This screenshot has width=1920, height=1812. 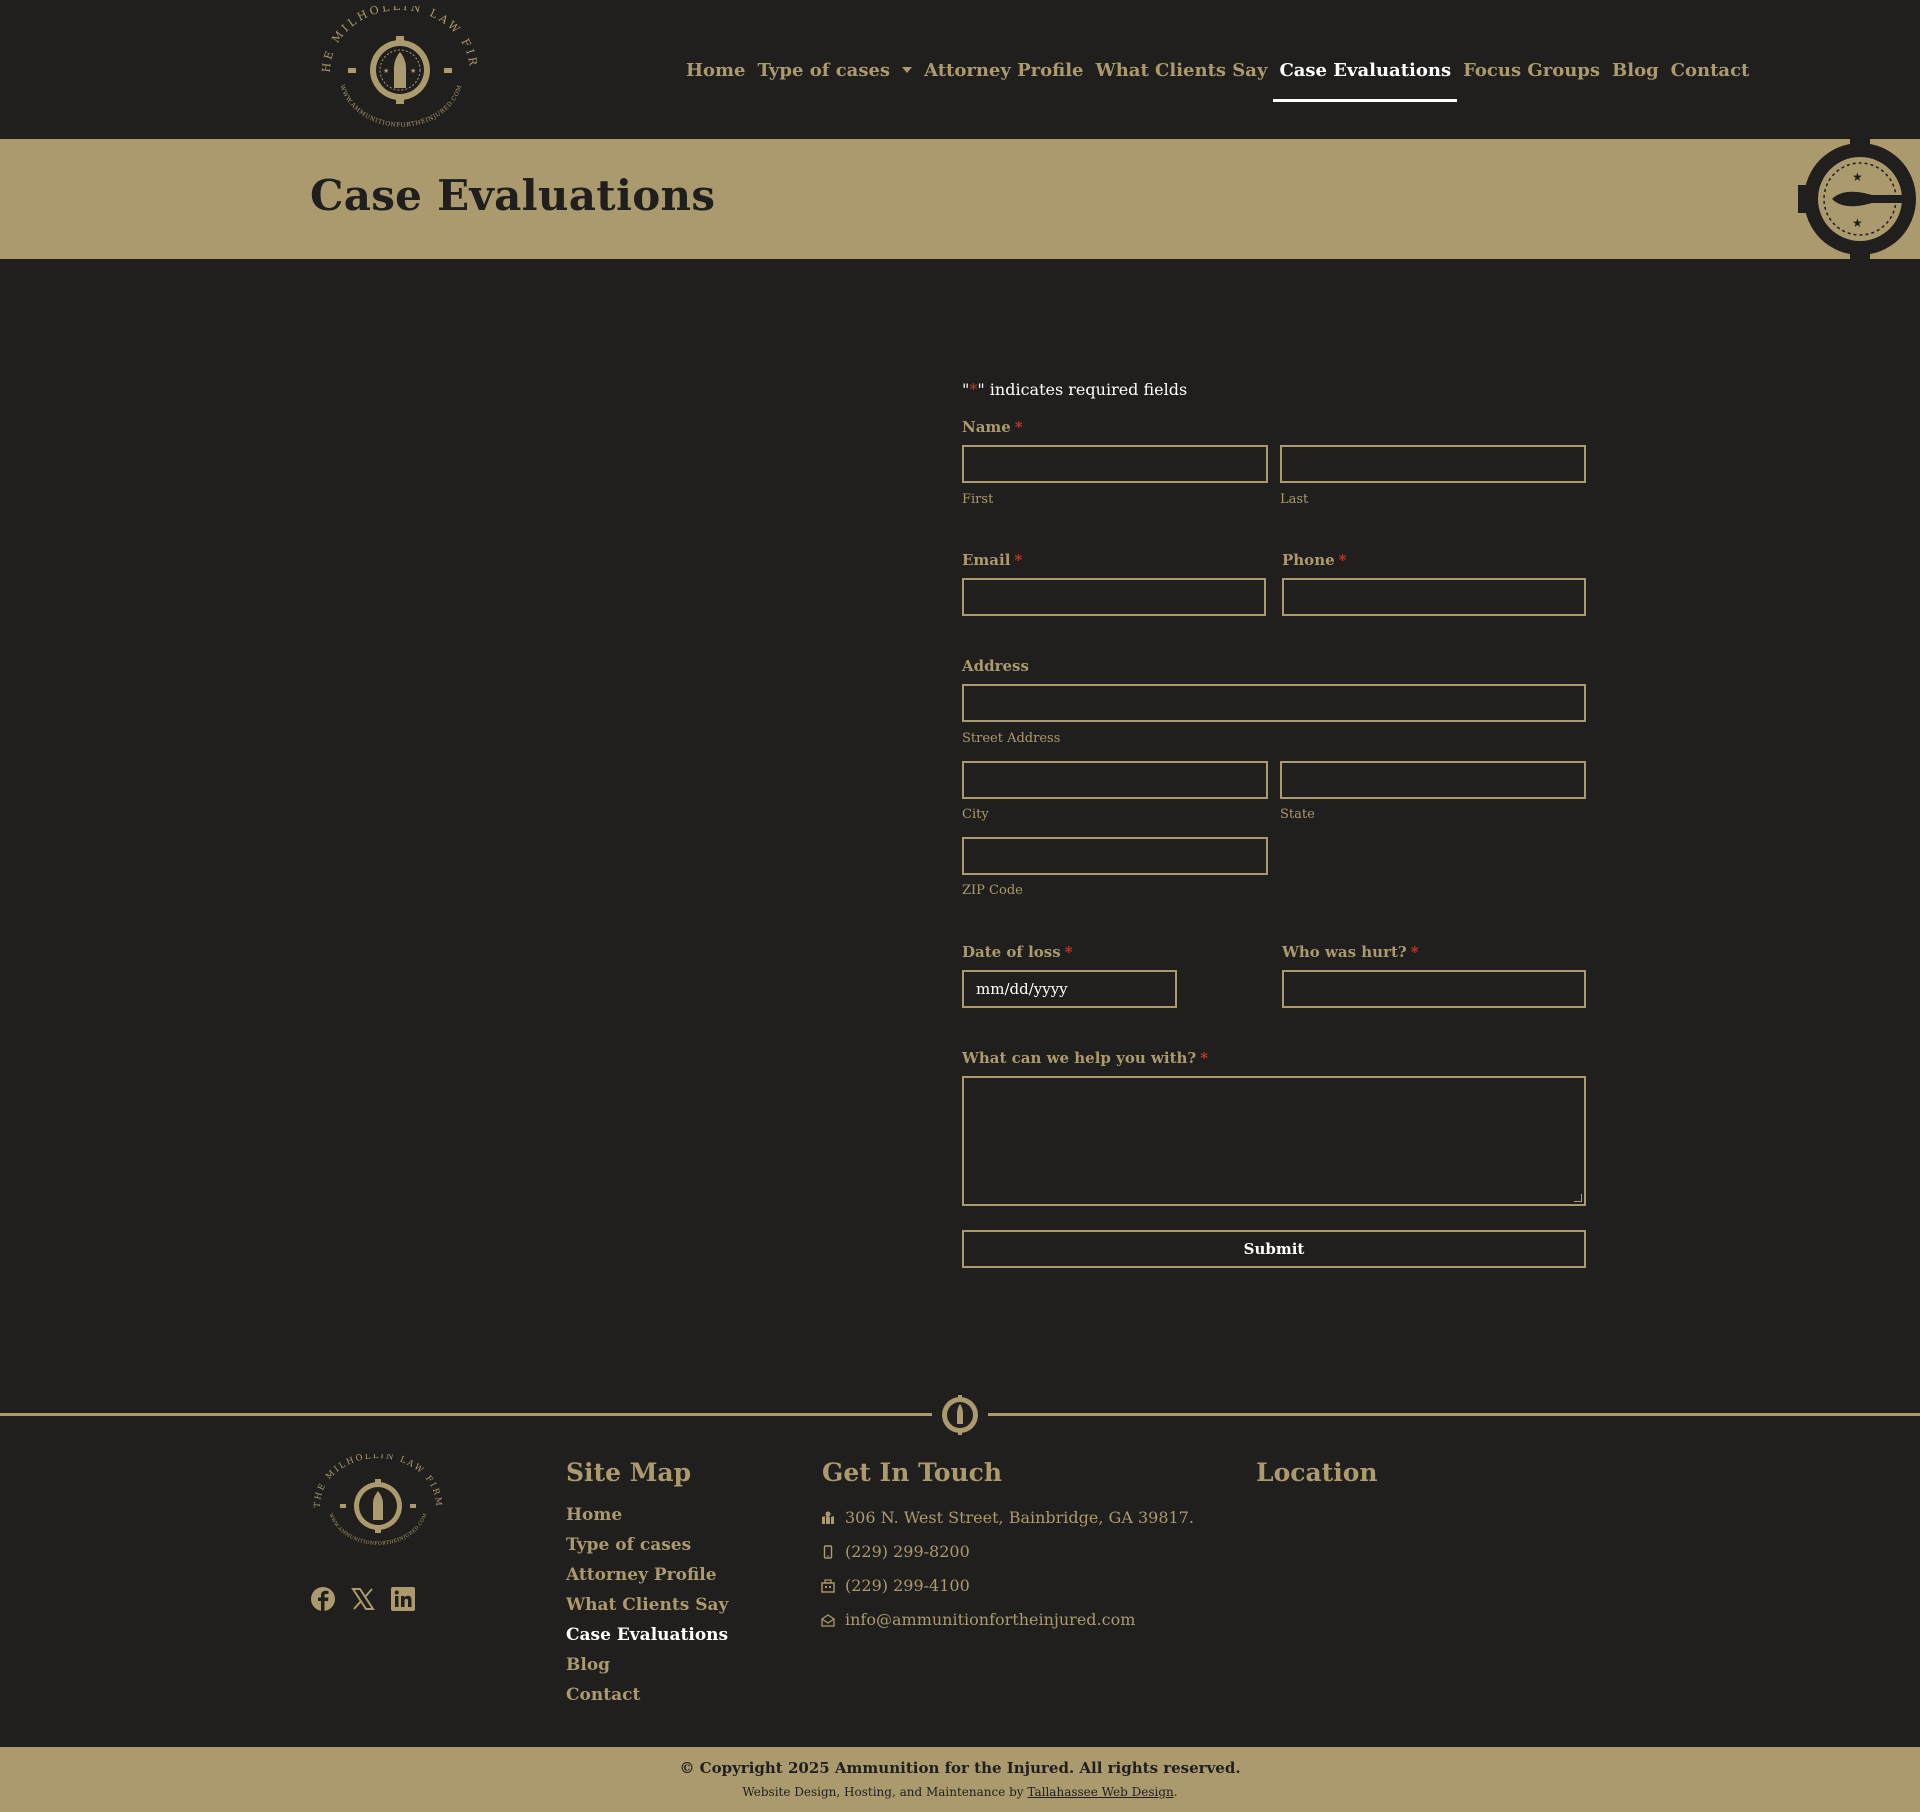 I want to click on state-input, so click(x=1433, y=780).